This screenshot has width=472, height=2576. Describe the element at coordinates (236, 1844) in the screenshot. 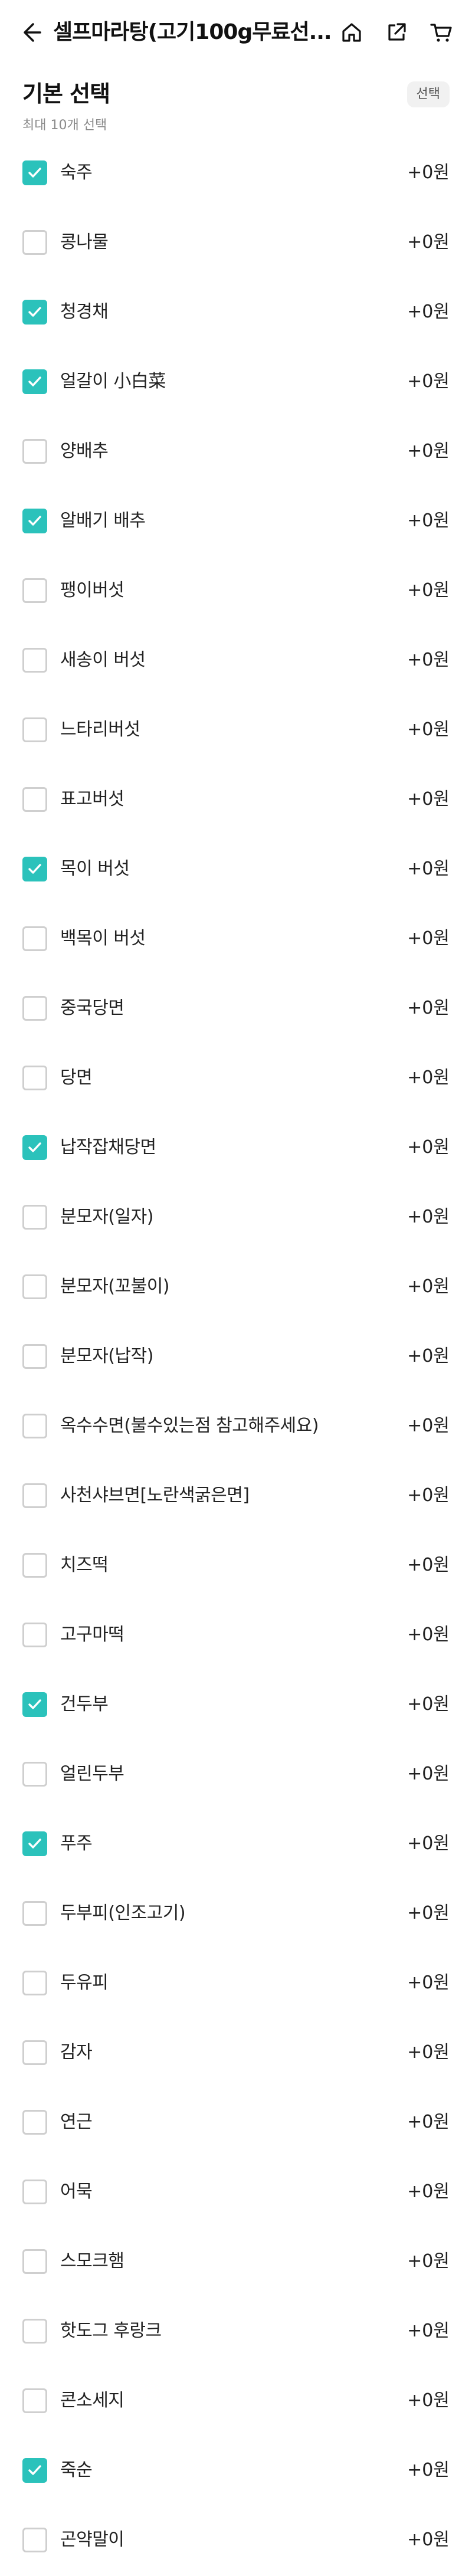

I see `option-row: 푸주 +0원` at that location.